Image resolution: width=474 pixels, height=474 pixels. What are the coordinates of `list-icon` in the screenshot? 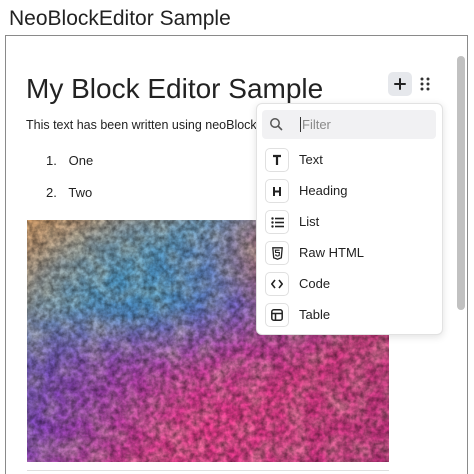 It's located at (277, 222).